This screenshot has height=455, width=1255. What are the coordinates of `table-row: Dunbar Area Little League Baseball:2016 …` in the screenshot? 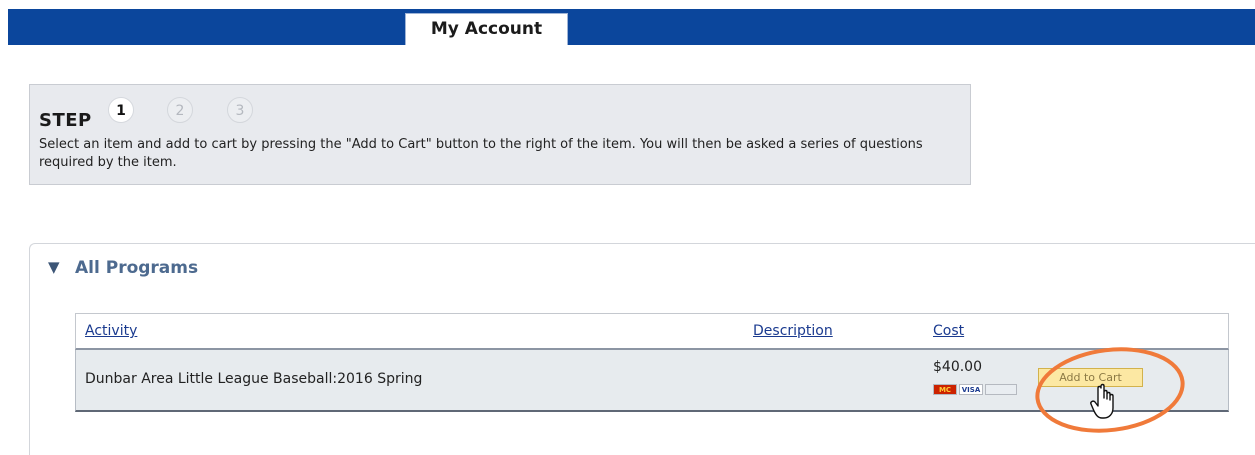 It's located at (652, 381).